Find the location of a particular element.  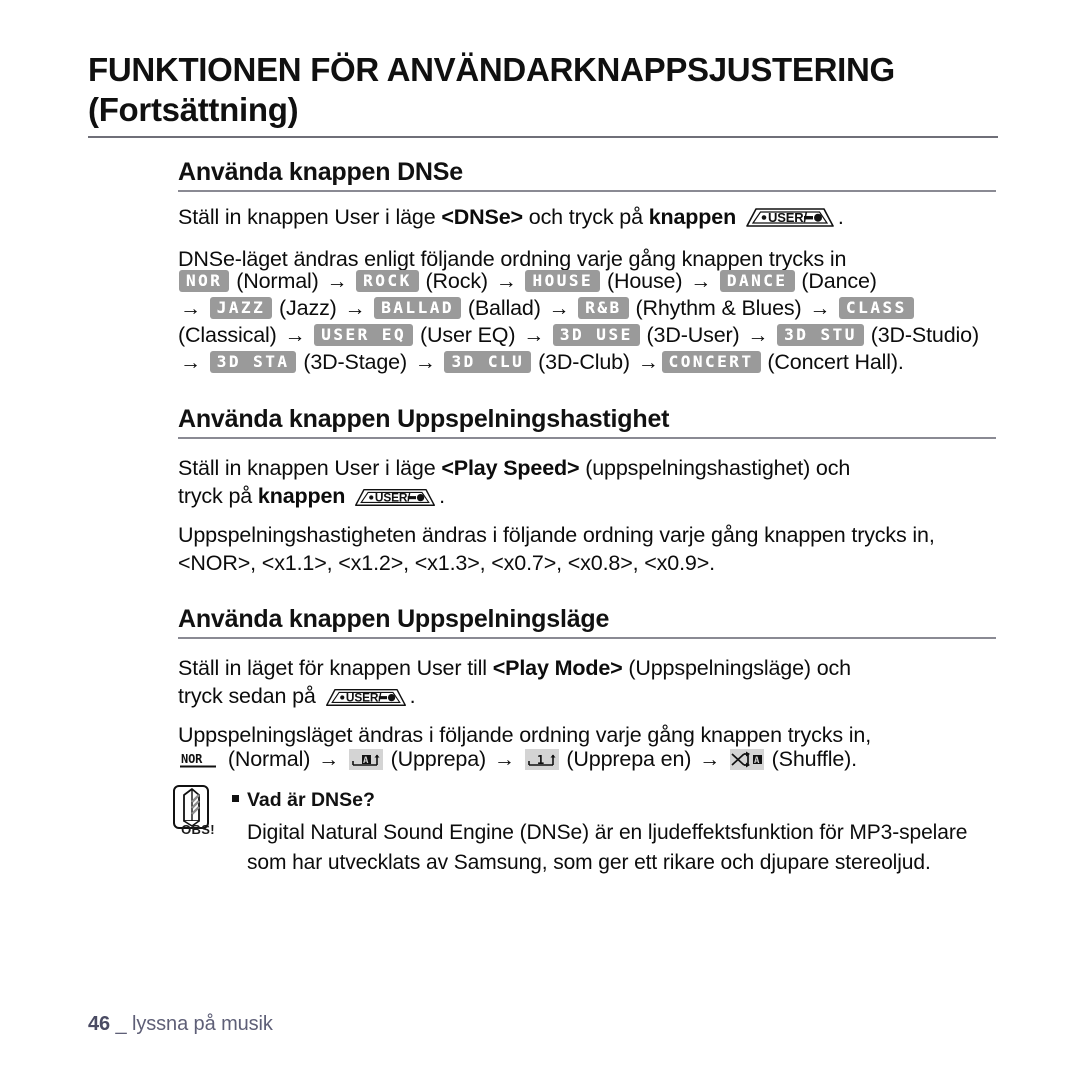

dnse-badge-class: CLASS is located at coordinates (876, 308).